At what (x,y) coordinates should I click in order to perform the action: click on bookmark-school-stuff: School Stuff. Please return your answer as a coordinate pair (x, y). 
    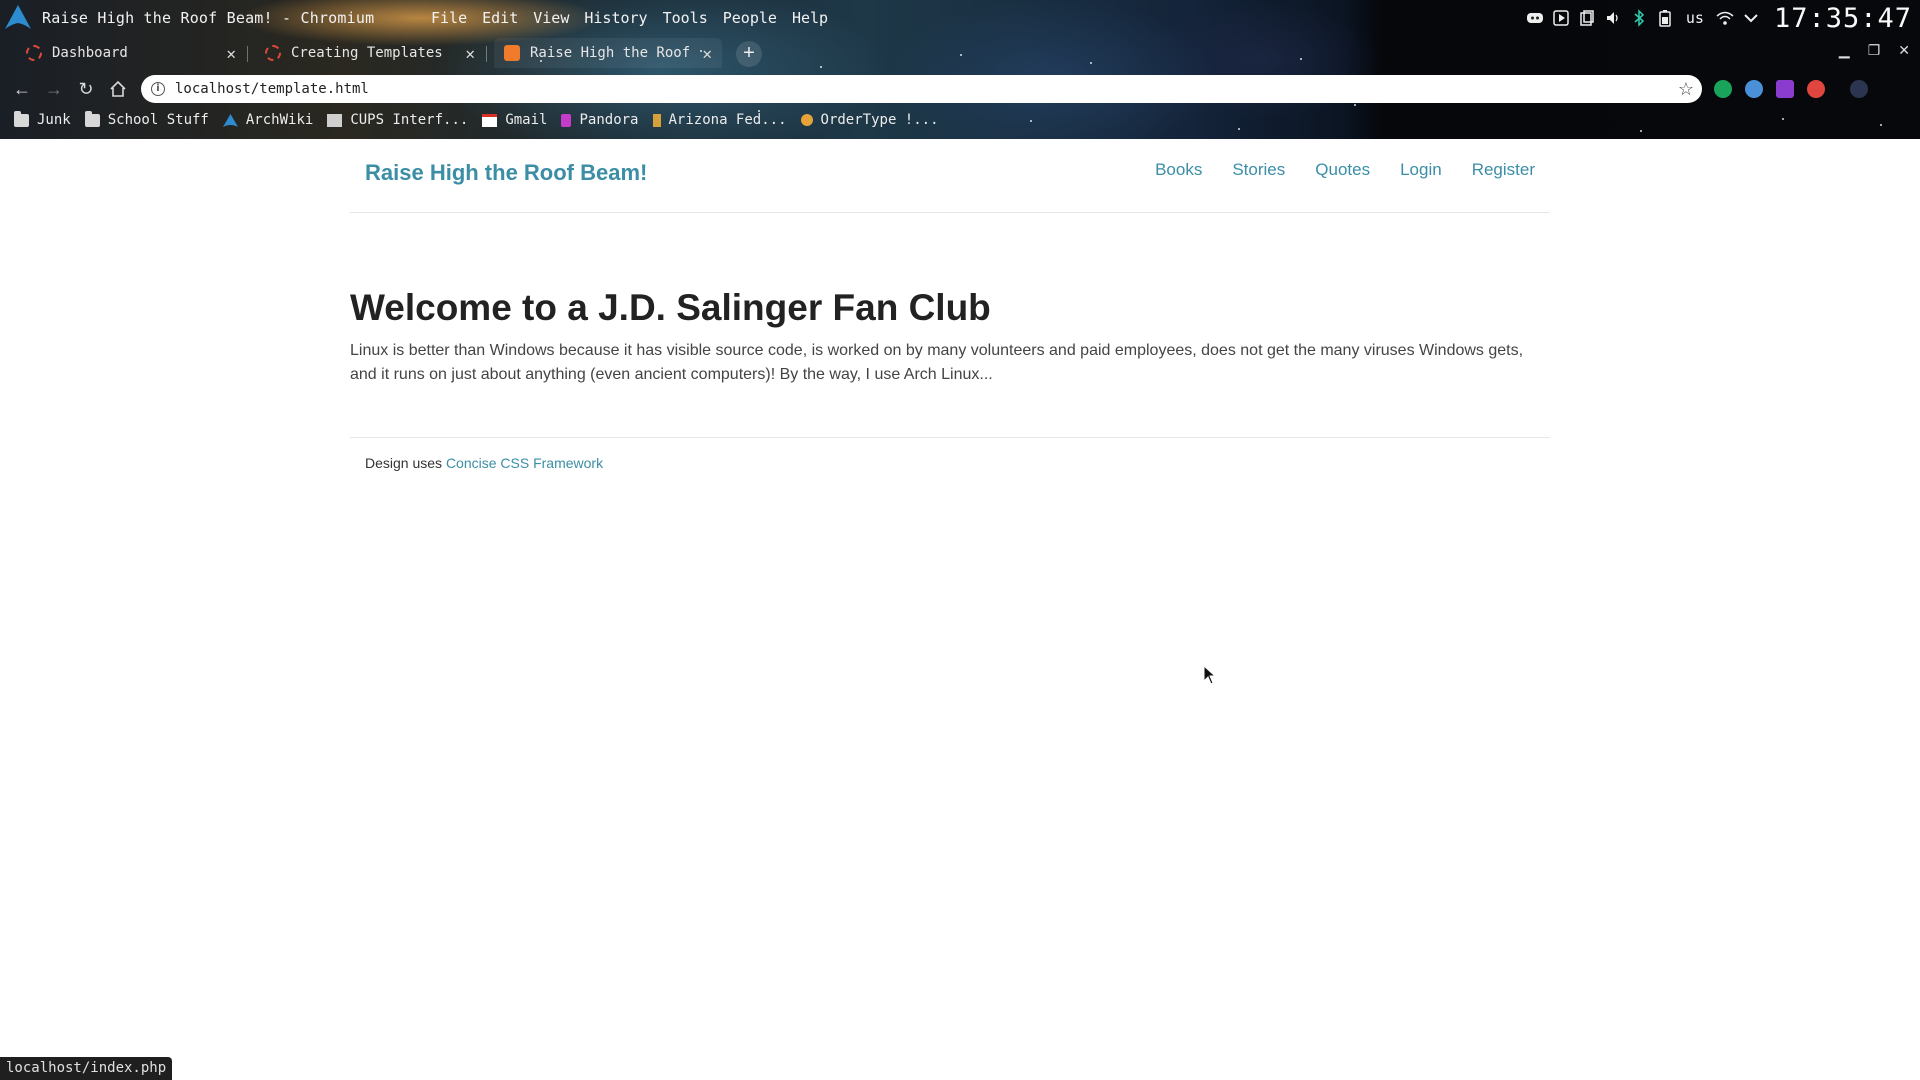
    Looking at the image, I should click on (146, 119).